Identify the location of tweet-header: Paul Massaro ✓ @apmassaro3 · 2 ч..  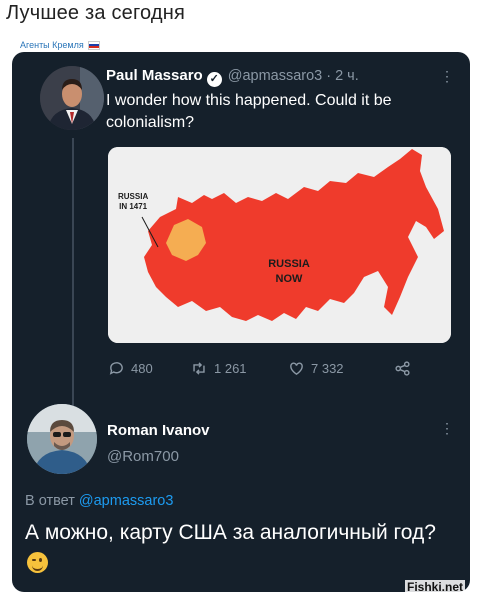
(232, 77).